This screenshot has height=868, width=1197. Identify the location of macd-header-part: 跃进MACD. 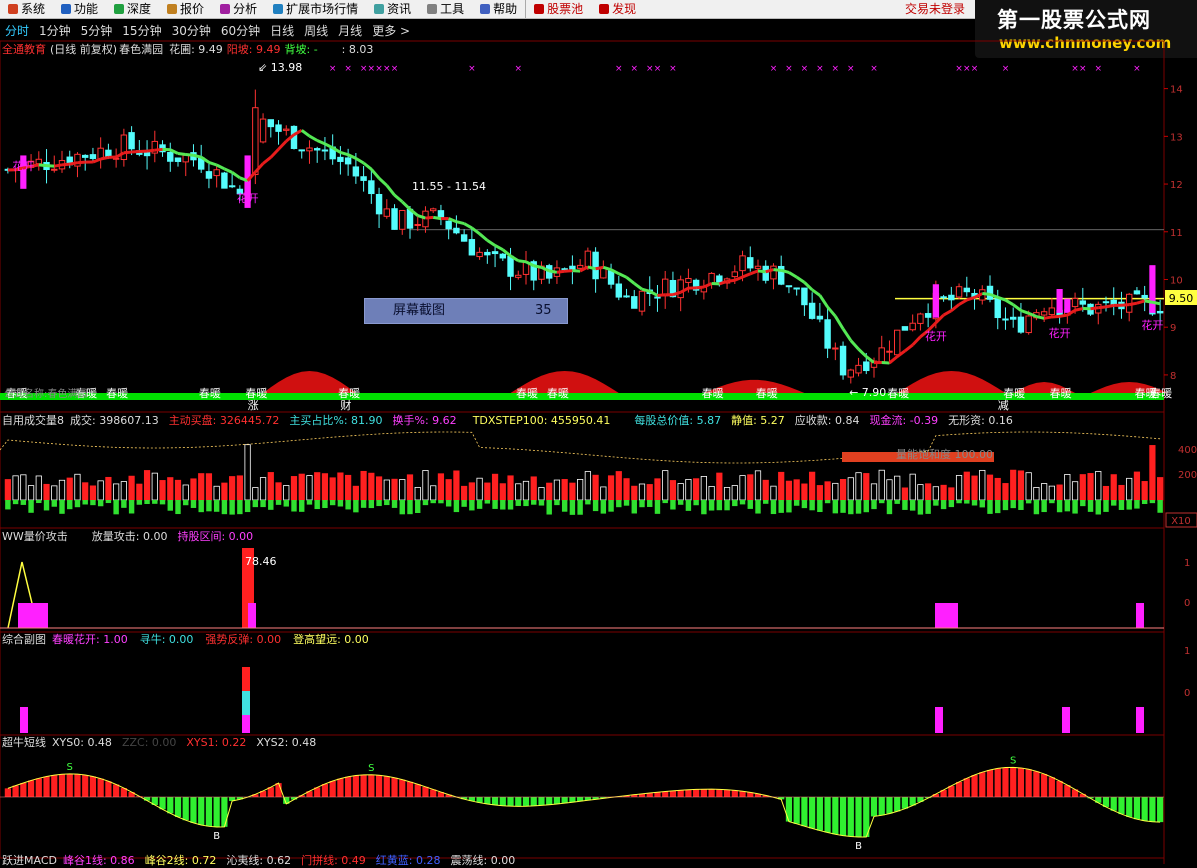
(29, 860).